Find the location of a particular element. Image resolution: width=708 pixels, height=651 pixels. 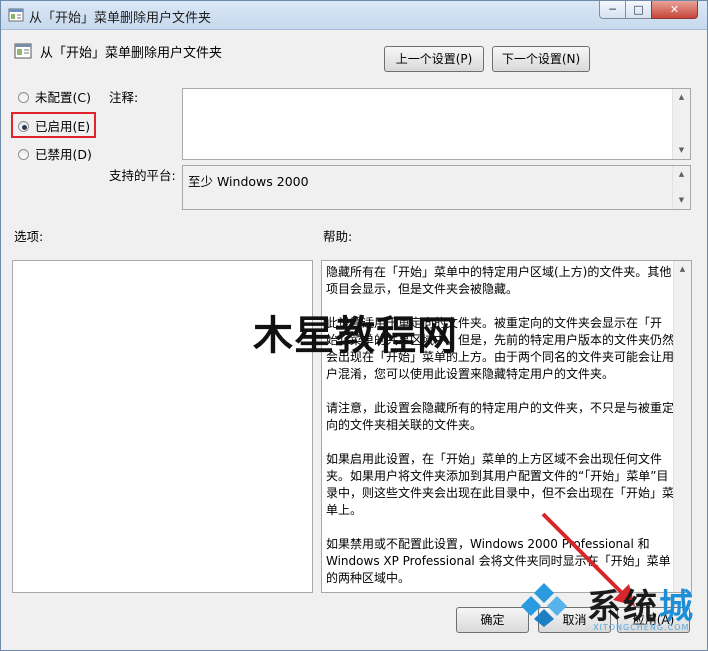

platform-value: 至少 Windows 2000 is located at coordinates (248, 181).